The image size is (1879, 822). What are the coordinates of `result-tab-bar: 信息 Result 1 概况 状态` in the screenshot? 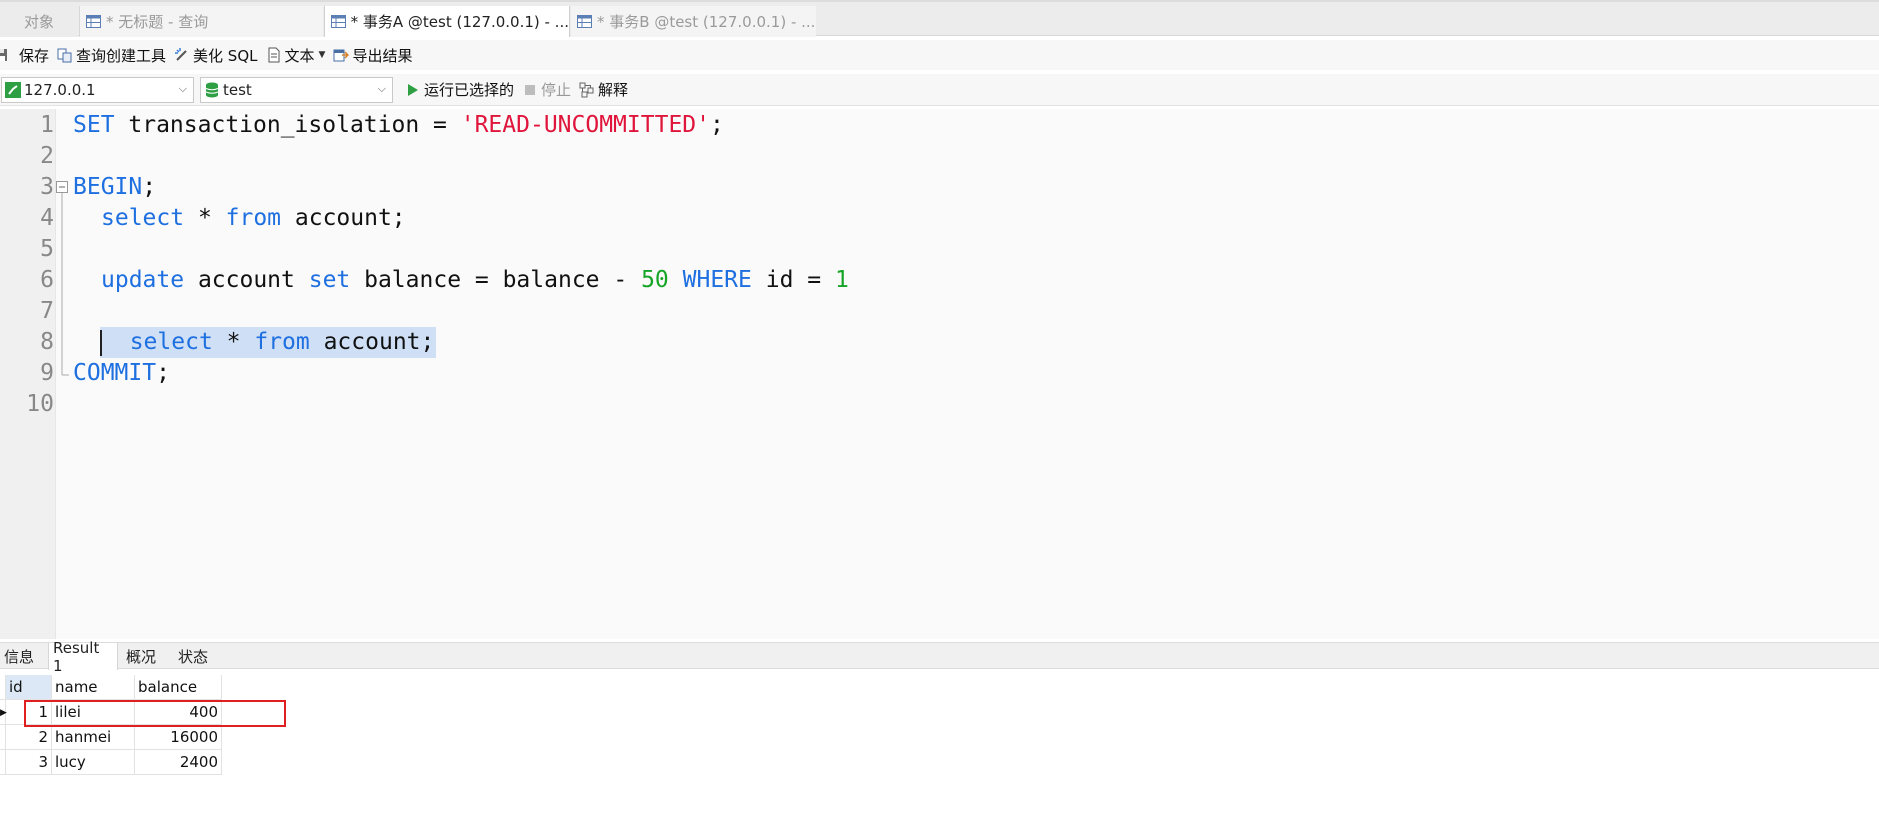 It's located at (939, 657).